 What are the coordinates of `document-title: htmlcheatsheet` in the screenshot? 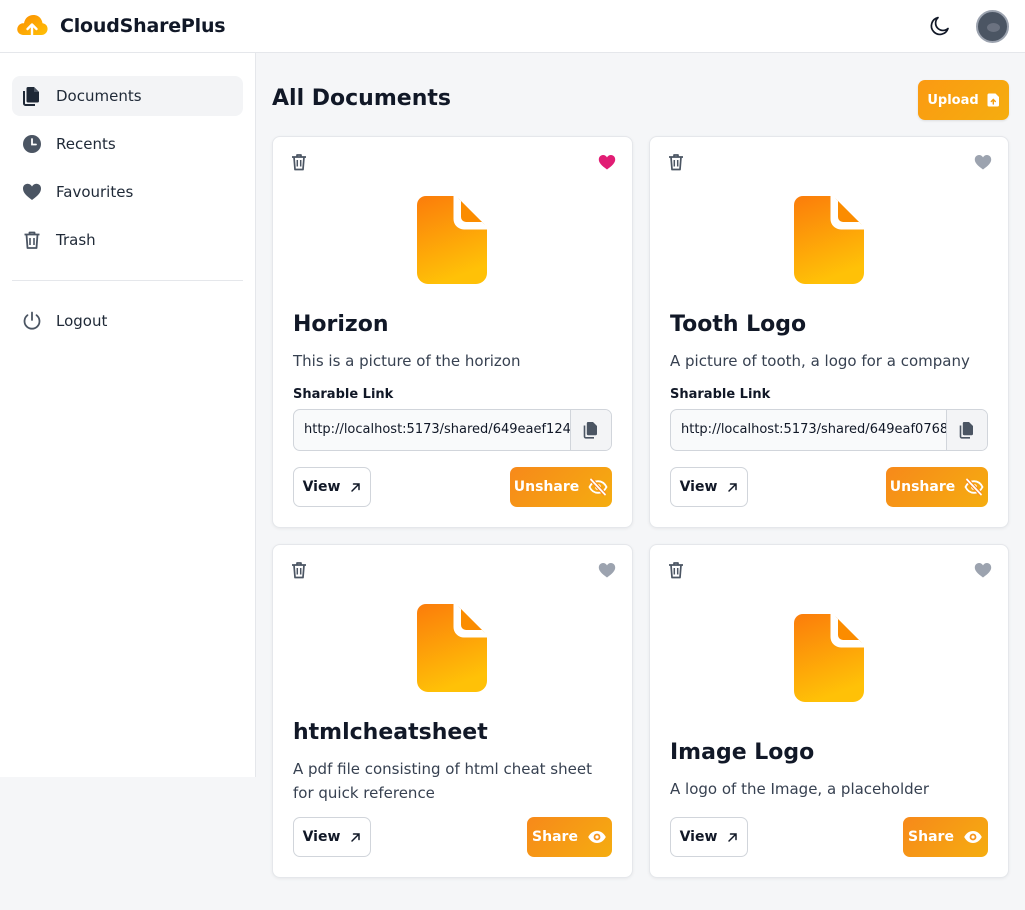 It's located at (390, 732).